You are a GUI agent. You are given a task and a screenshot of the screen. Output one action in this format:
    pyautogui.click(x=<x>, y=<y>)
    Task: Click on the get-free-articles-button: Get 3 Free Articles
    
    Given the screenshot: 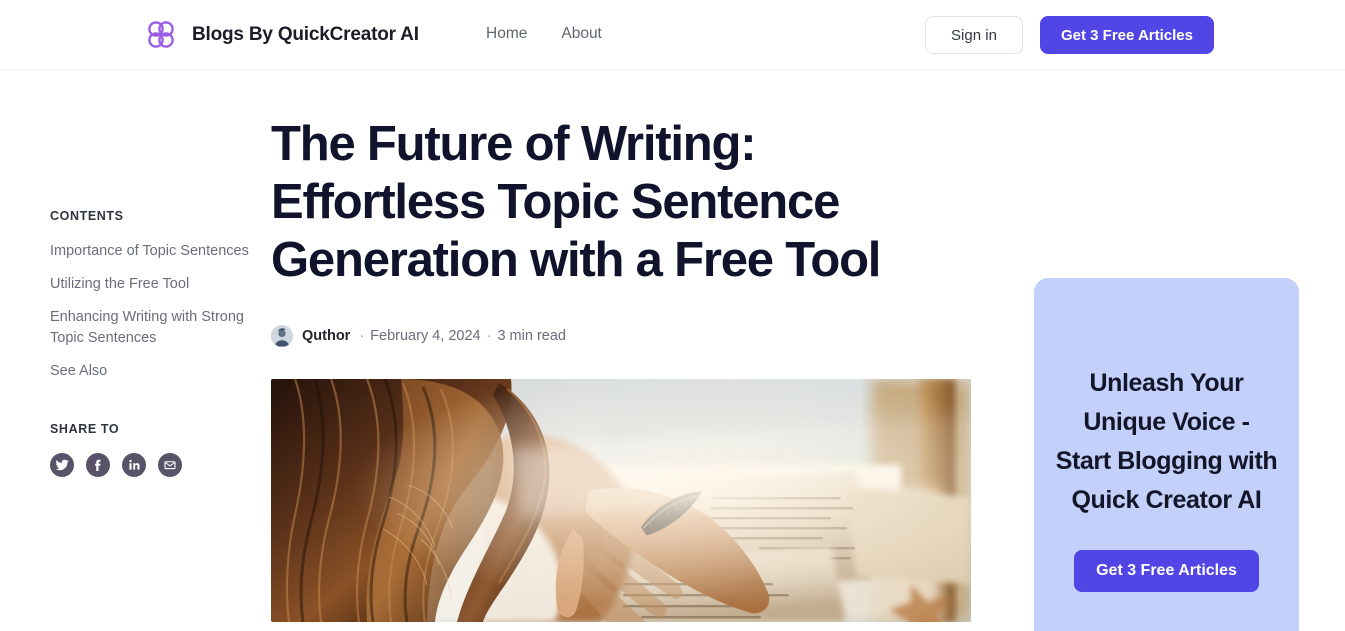 What is the action you would take?
    pyautogui.click(x=1126, y=35)
    